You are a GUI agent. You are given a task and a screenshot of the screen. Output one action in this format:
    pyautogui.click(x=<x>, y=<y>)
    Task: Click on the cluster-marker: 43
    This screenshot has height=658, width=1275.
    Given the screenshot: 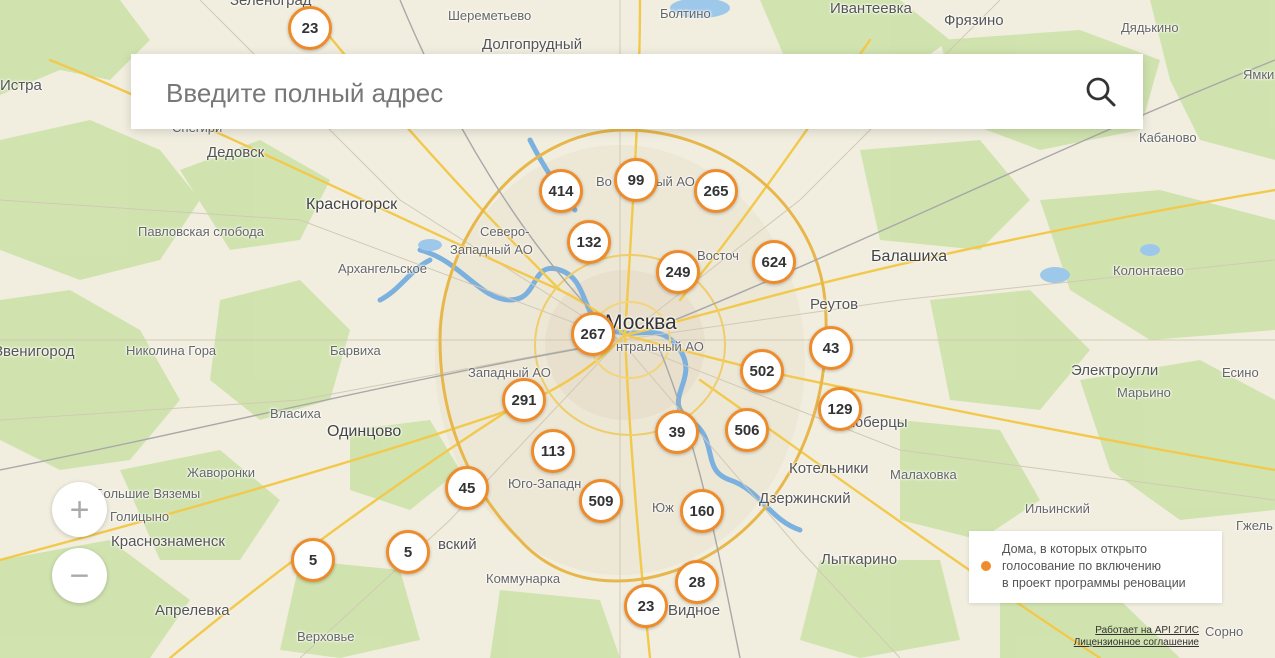 What is the action you would take?
    pyautogui.click(x=831, y=348)
    